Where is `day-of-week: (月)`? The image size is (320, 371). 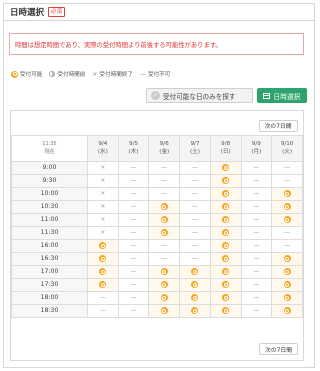
day-of-week: (月) is located at coordinates (256, 152).